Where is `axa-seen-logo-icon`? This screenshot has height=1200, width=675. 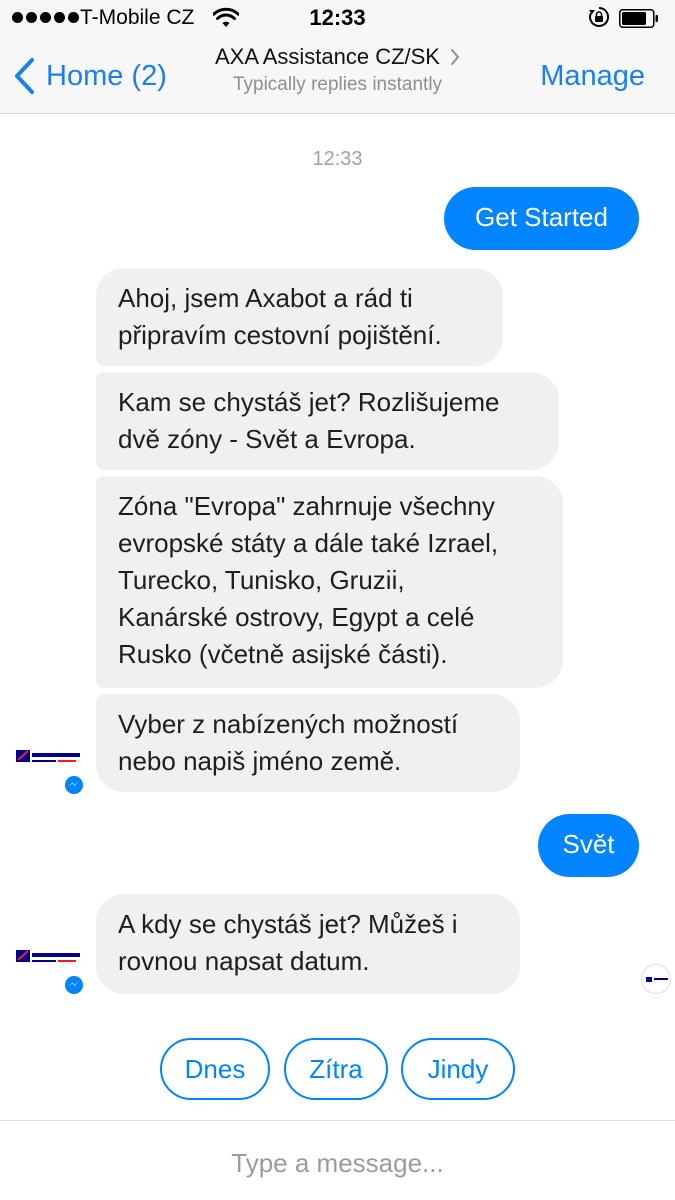 axa-seen-logo-icon is located at coordinates (657, 979).